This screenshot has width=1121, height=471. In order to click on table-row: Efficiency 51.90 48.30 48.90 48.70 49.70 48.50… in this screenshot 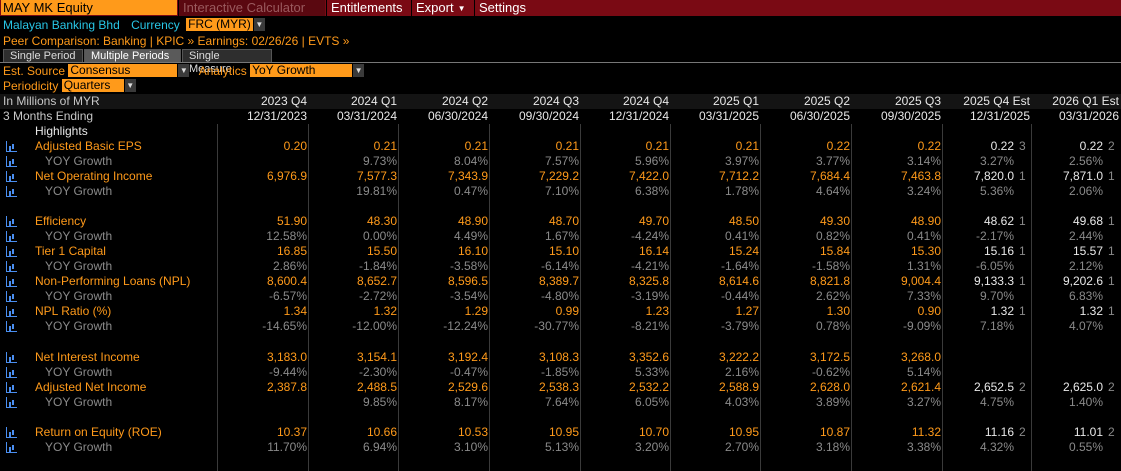, I will do `click(560, 221)`.